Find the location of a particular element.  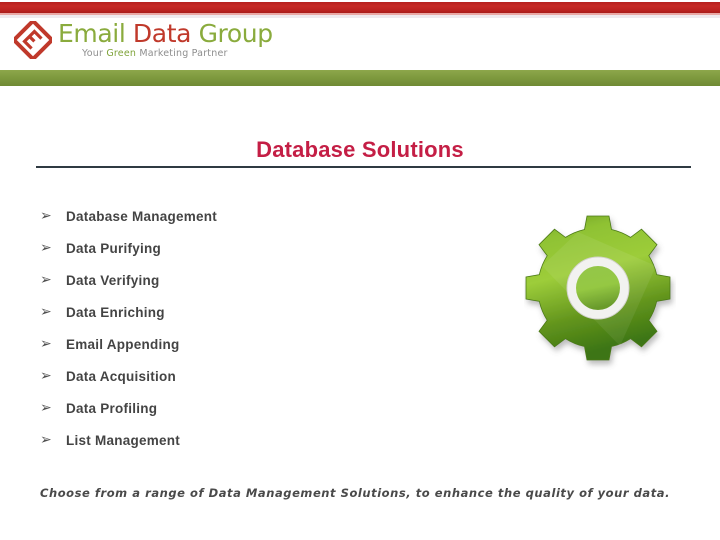

list-item-label: Email Appending is located at coordinates (123, 344).